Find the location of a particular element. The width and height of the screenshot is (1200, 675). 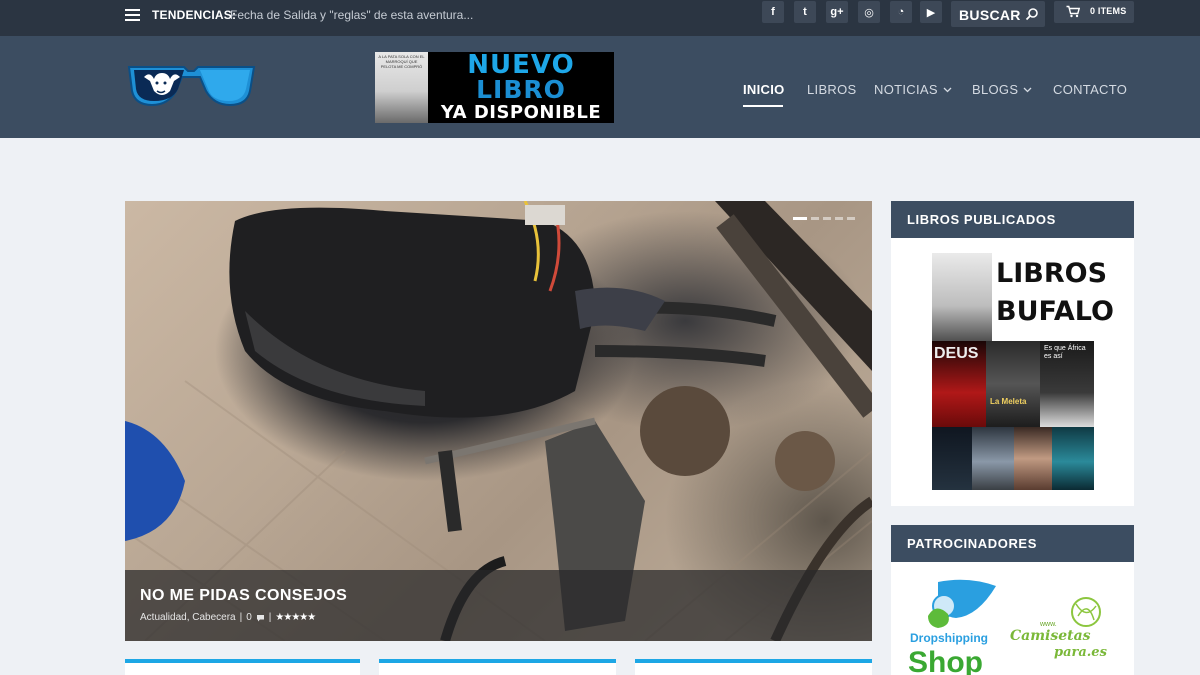

facebook-icon: f is located at coordinates (773, 12).